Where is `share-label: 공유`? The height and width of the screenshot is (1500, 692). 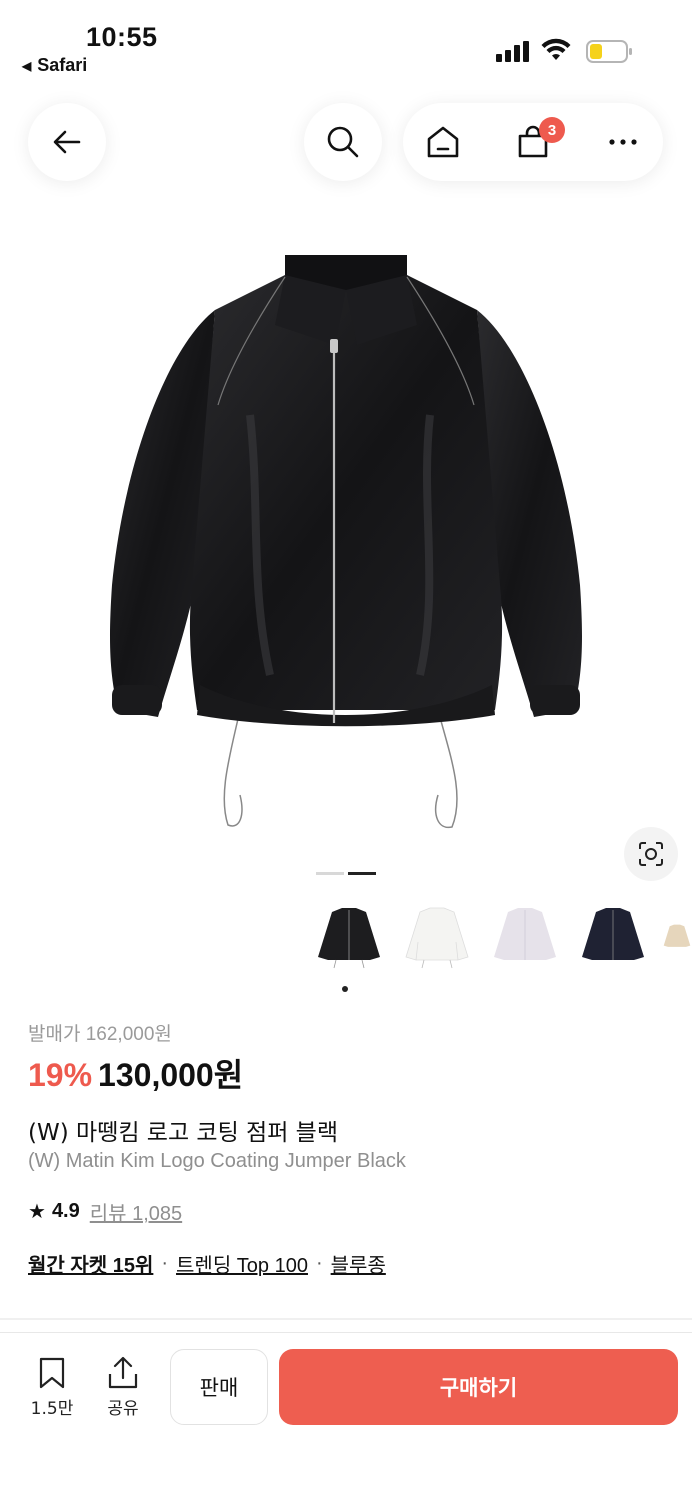 share-label: 공유 is located at coordinates (123, 1409).